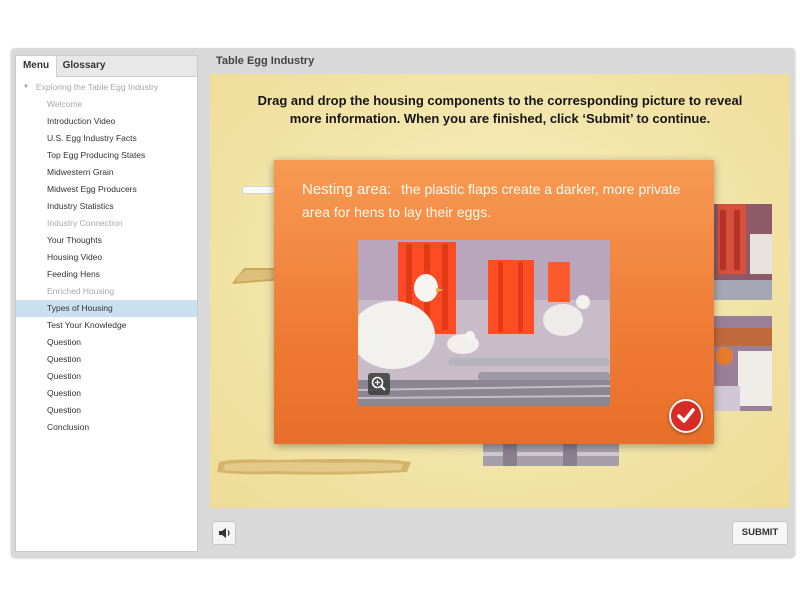 This screenshot has height=600, width=800. I want to click on sidebar-item: Industry Connection, so click(106, 223).